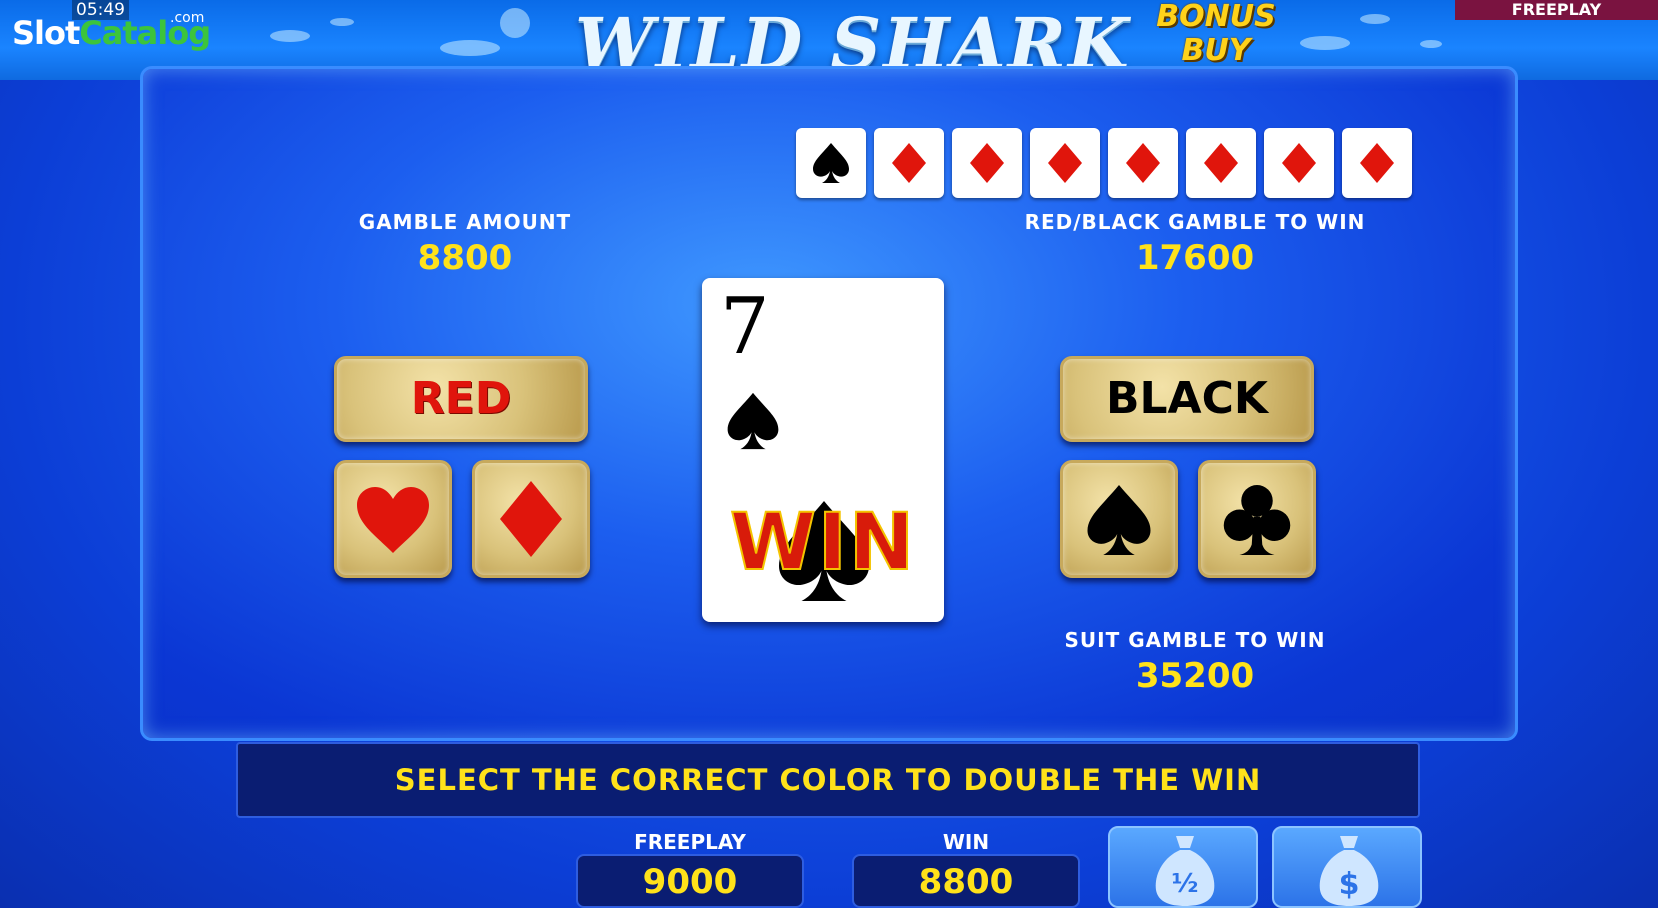 This screenshot has height=908, width=1658. Describe the element at coordinates (1195, 222) in the screenshot. I see `red-black-gamble-label: RED/BLACK GAMBLE TO WIN` at that location.